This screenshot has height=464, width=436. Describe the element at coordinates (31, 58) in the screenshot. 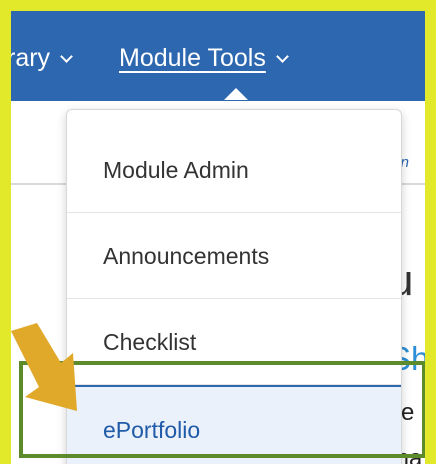

I see `nav-item-library-label: rary` at that location.